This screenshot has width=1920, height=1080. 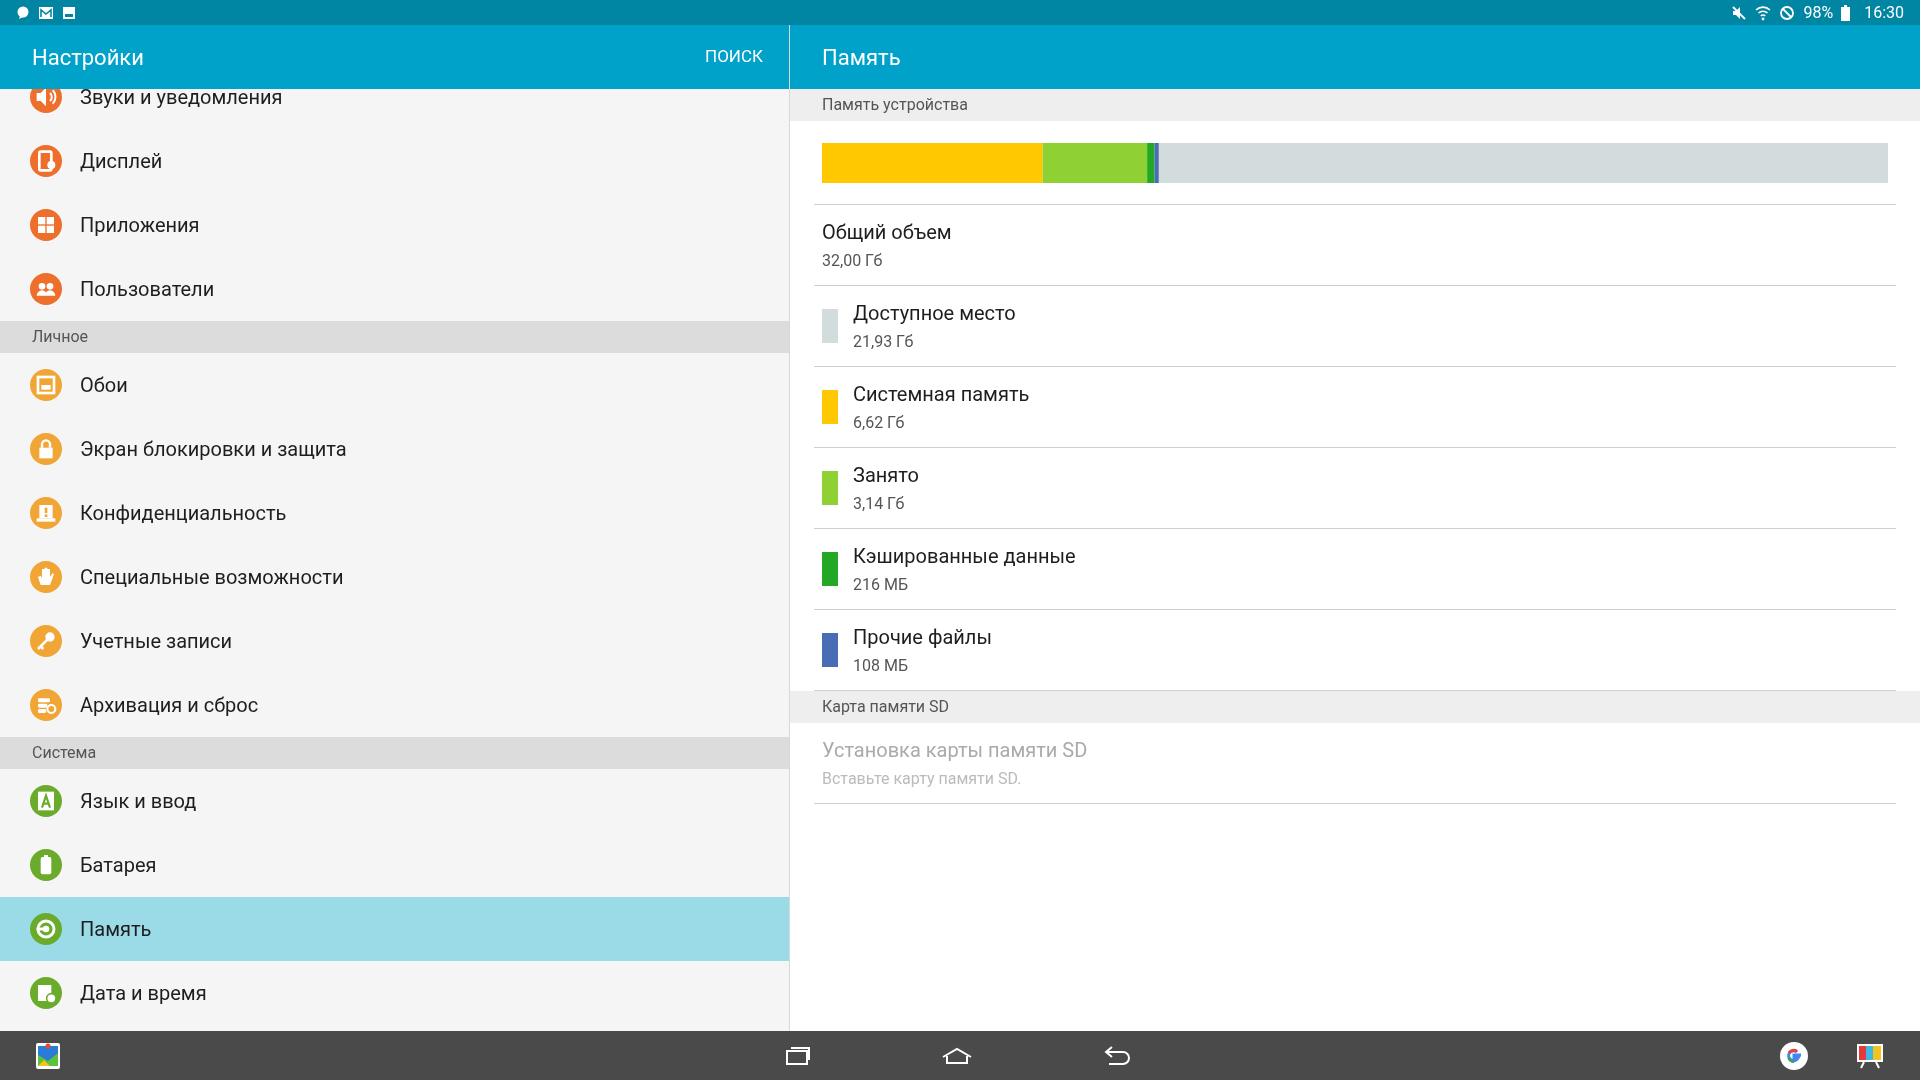 What do you see at coordinates (853, 261) in the screenshot?
I see `item-value: 32,00 Гб` at bounding box center [853, 261].